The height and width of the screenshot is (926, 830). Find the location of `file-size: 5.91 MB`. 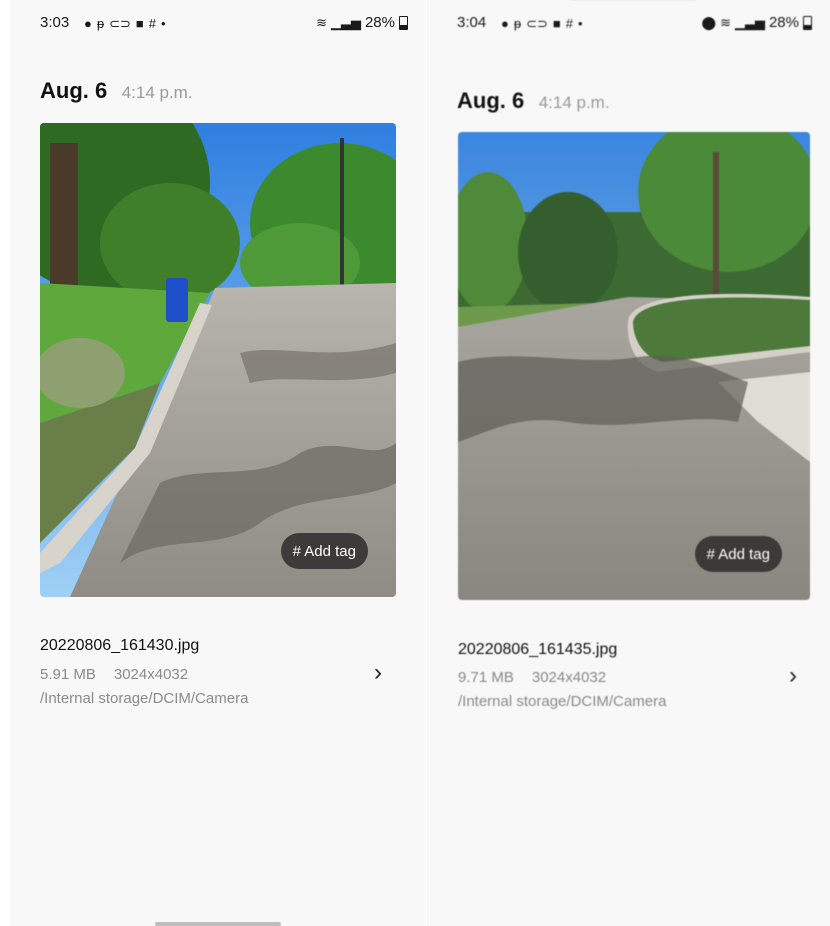

file-size: 5.91 MB is located at coordinates (68, 674).